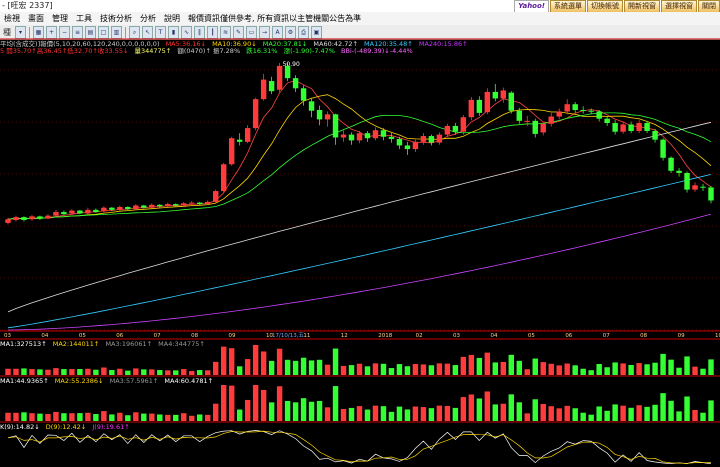 This screenshot has height=467, width=720. Describe the element at coordinates (359, 403) in the screenshot. I see `second-volume-bars` at that location.